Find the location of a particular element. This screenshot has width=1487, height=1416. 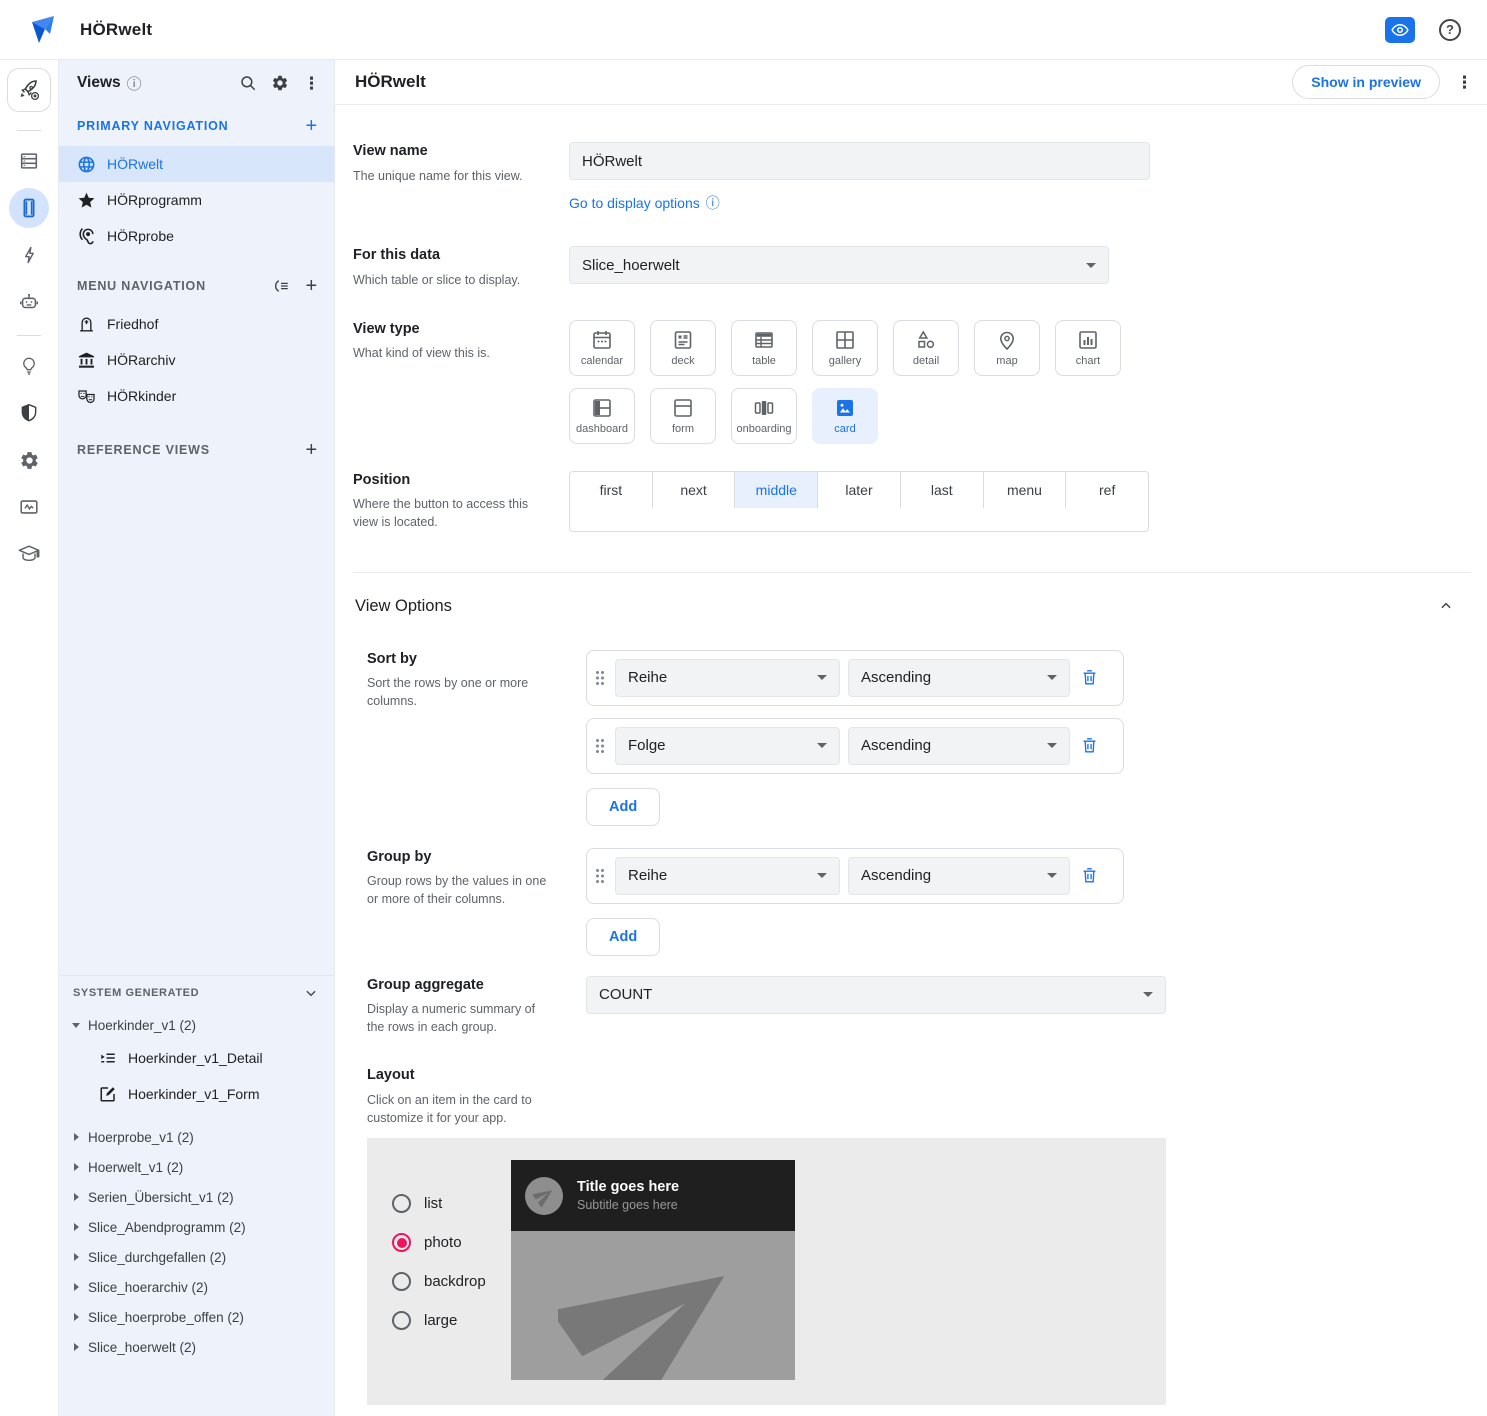

sidebar-item-hoerprobe: HÖRprobe is located at coordinates (196, 236).